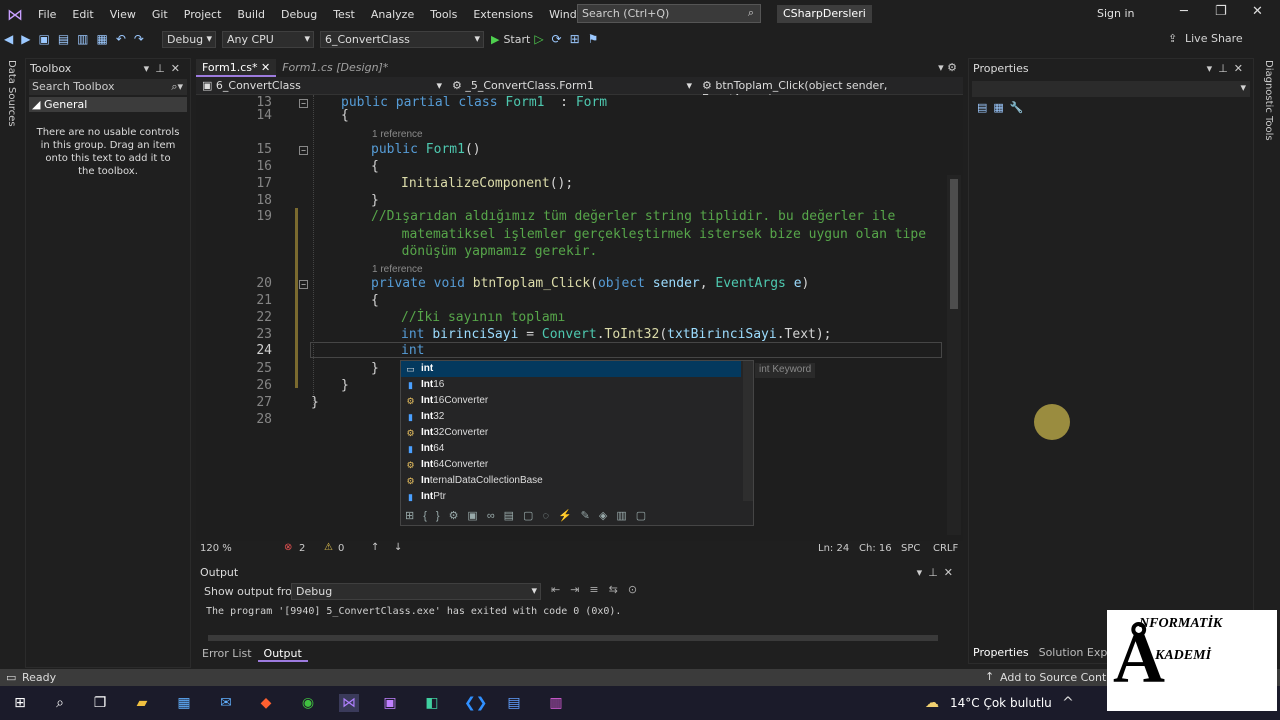  What do you see at coordinates (1172, 38) in the screenshot?
I see `live-share-icon: ⇪` at bounding box center [1172, 38].